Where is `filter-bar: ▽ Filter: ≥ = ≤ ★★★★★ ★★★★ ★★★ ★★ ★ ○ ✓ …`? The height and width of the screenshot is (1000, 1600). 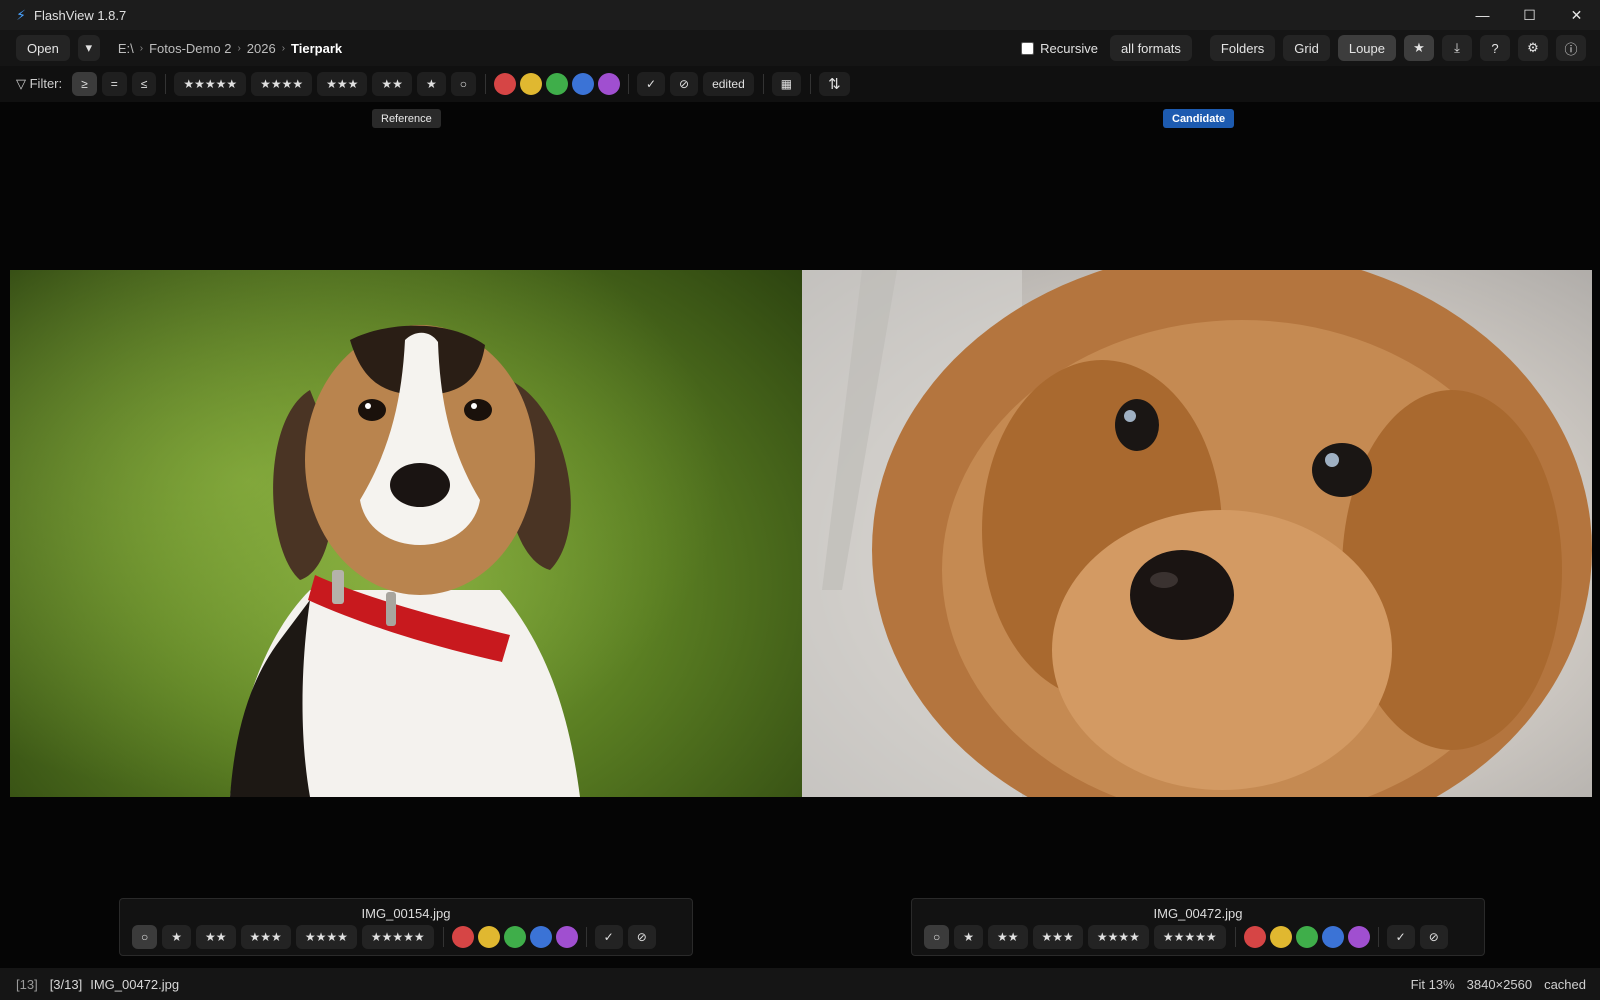
filter-bar: ▽ Filter: ≥ = ≤ ★★★★★ ★★★★ ★★★ ★★ ★ ○ ✓ … is located at coordinates (800, 84).